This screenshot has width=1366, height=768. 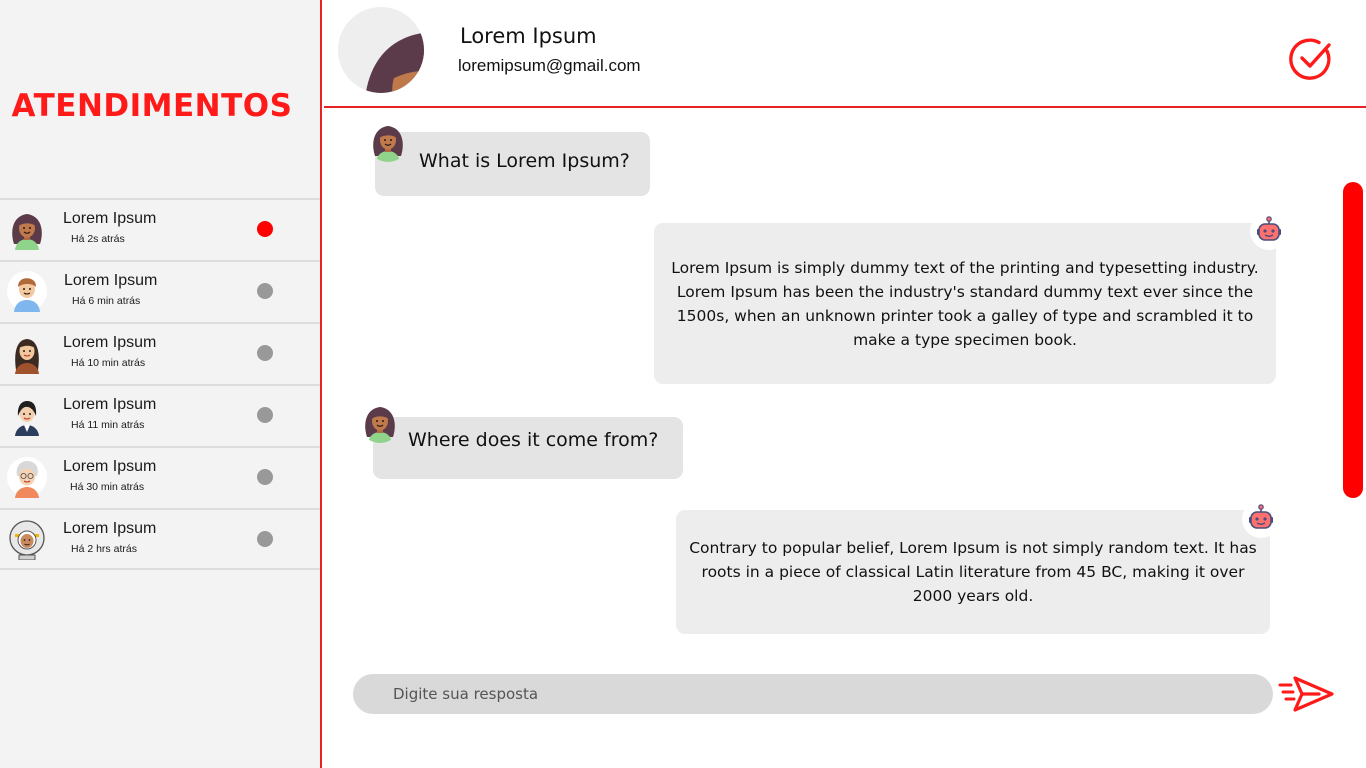 I want to click on contact-avatar, so click(x=381, y=50).